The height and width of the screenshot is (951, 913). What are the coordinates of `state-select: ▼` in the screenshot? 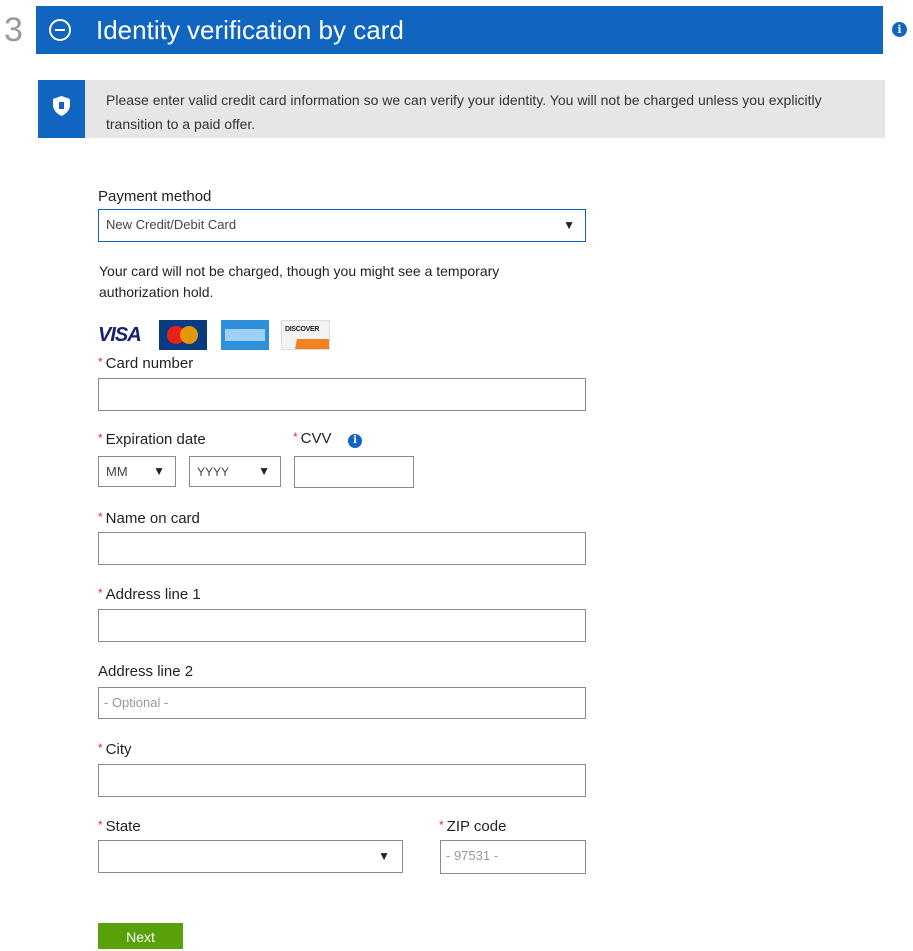 It's located at (250, 856).